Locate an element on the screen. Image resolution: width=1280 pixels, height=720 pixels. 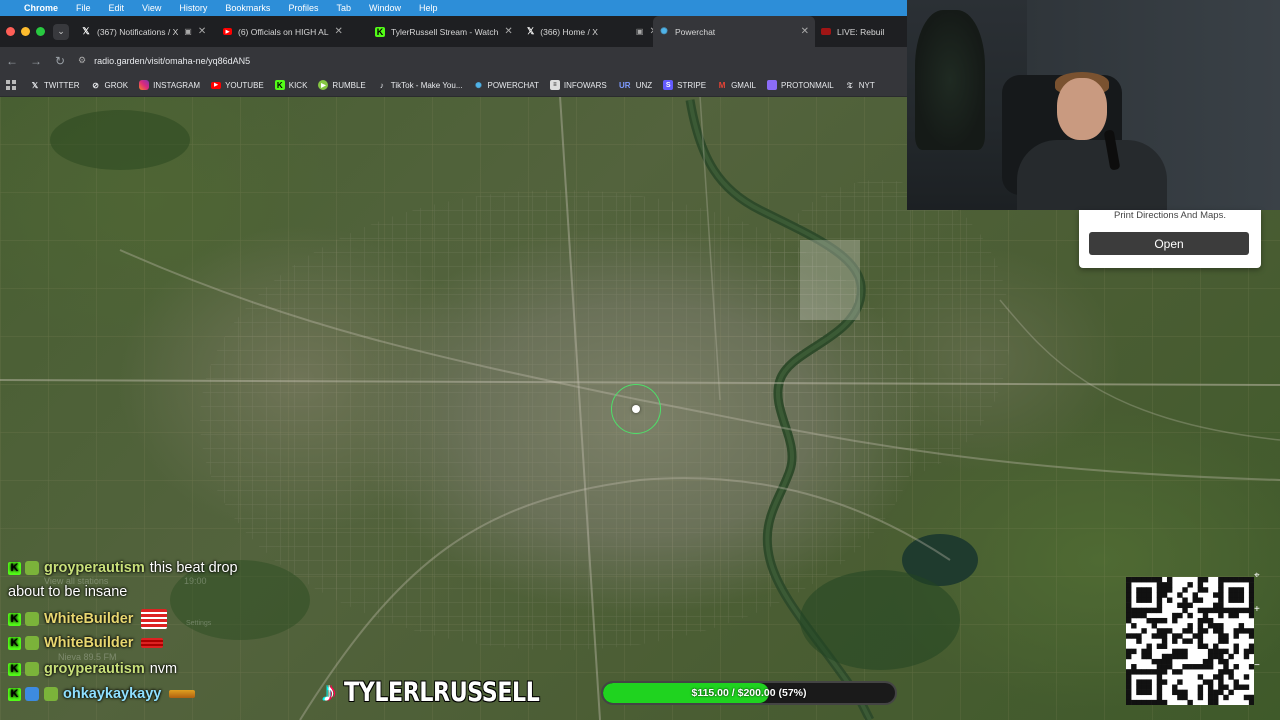
map-zoom-out-icon: − is located at coordinates (1257, 665).